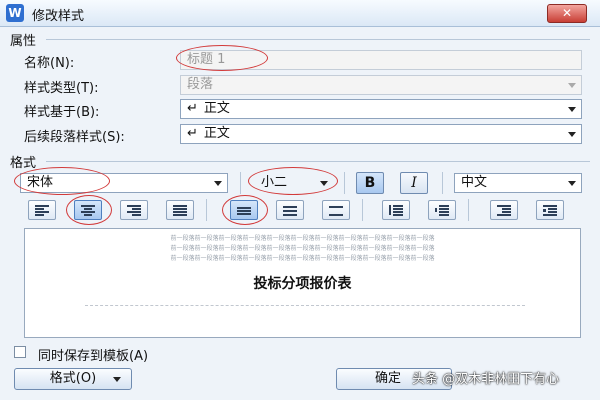 This screenshot has height=400, width=600. I want to click on increase-spacing-button, so click(396, 210).